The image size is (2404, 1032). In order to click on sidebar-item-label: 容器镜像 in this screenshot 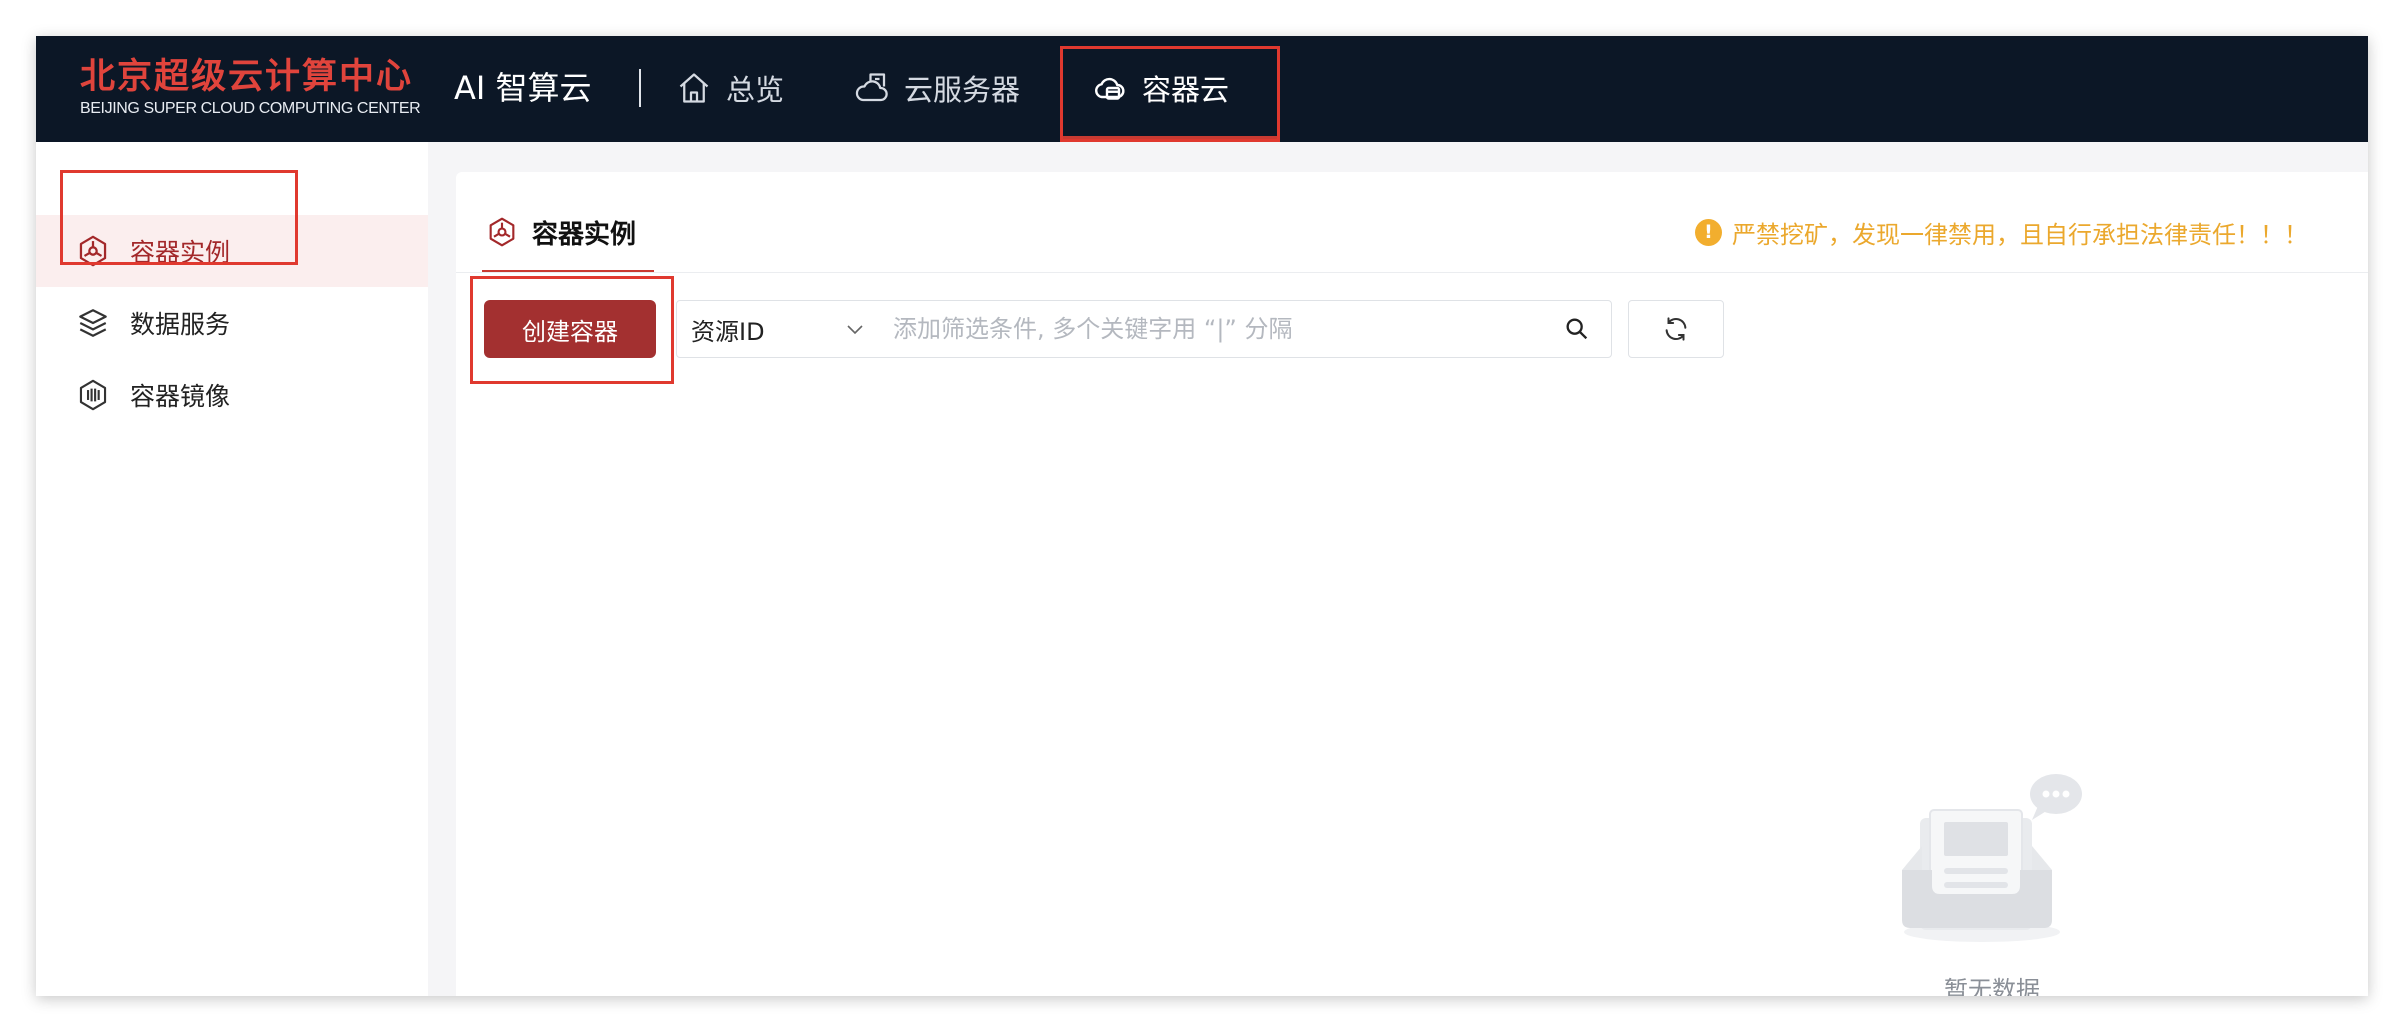, I will do `click(180, 396)`.